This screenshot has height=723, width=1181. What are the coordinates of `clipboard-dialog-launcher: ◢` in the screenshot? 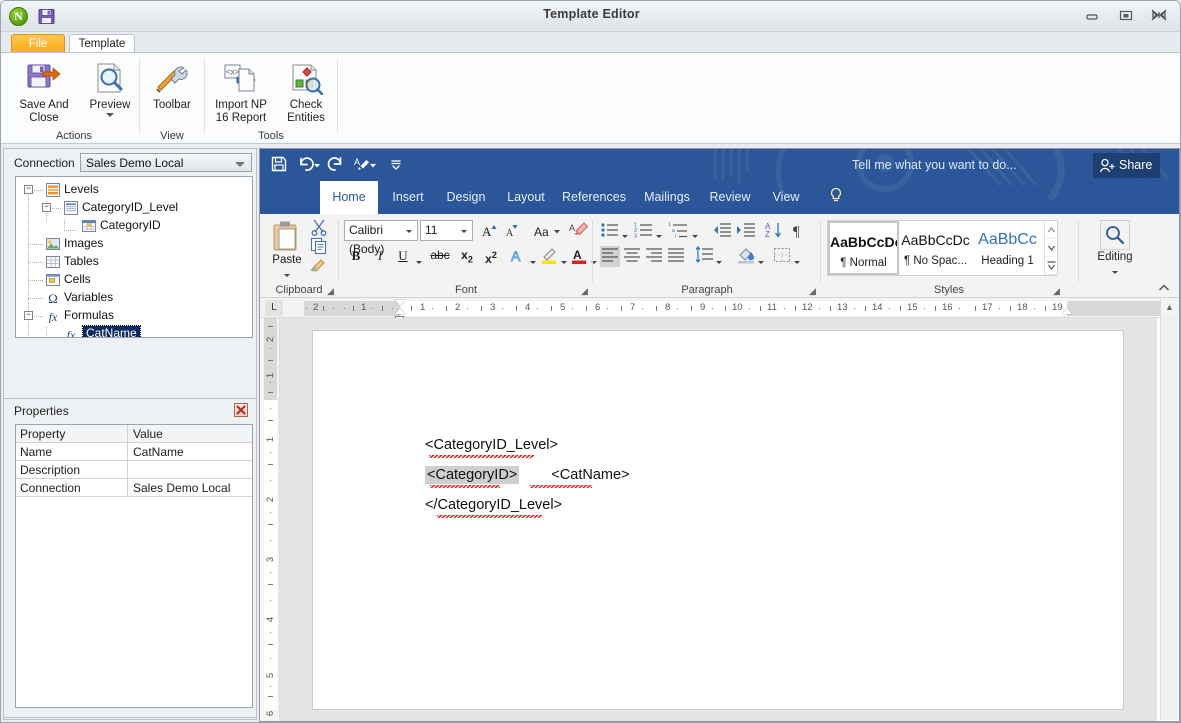 It's located at (331, 291).